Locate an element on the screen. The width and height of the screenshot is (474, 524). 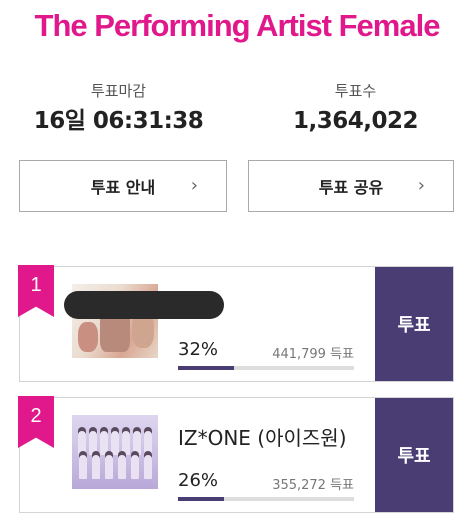
rank-badge: 2 is located at coordinates (36, 422).